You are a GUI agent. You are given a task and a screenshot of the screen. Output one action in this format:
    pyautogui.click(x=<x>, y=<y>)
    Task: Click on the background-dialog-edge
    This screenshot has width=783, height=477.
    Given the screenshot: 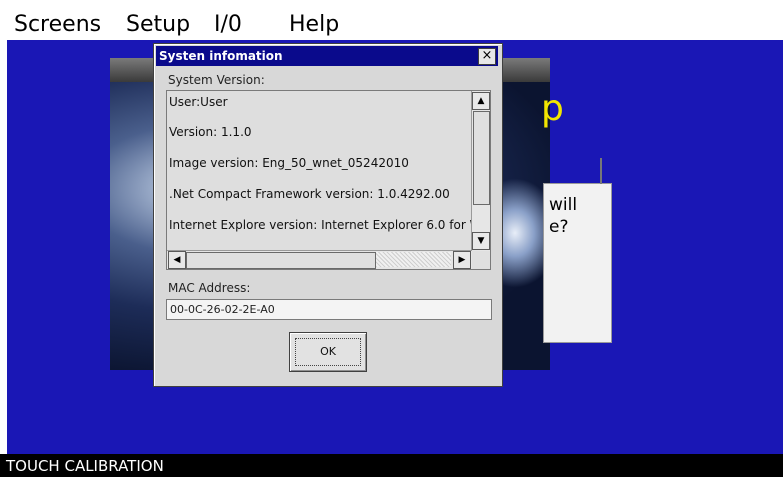 What is the action you would take?
    pyautogui.click(x=601, y=171)
    